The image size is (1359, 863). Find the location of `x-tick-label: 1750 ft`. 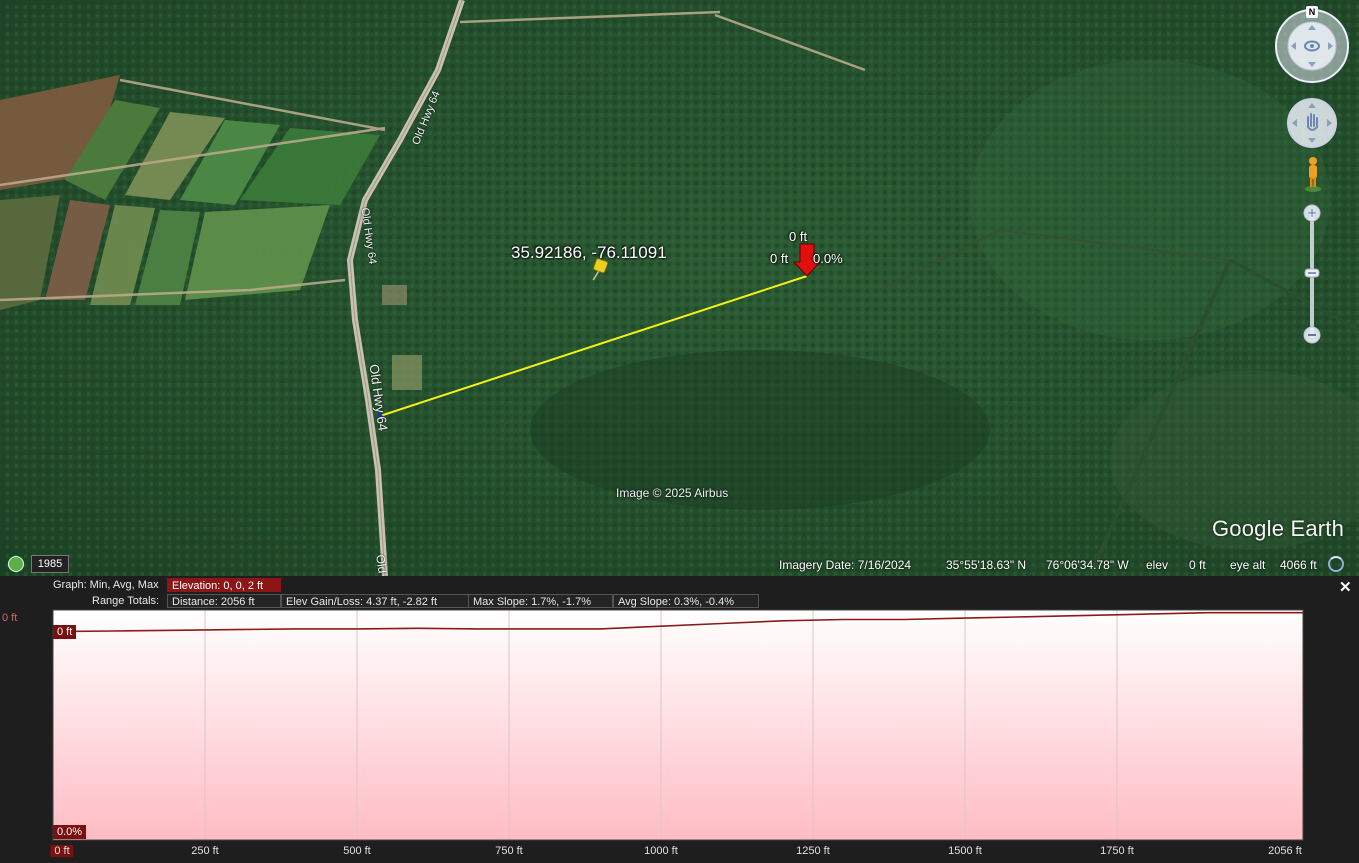

x-tick-label: 1750 ft is located at coordinates (1117, 851).